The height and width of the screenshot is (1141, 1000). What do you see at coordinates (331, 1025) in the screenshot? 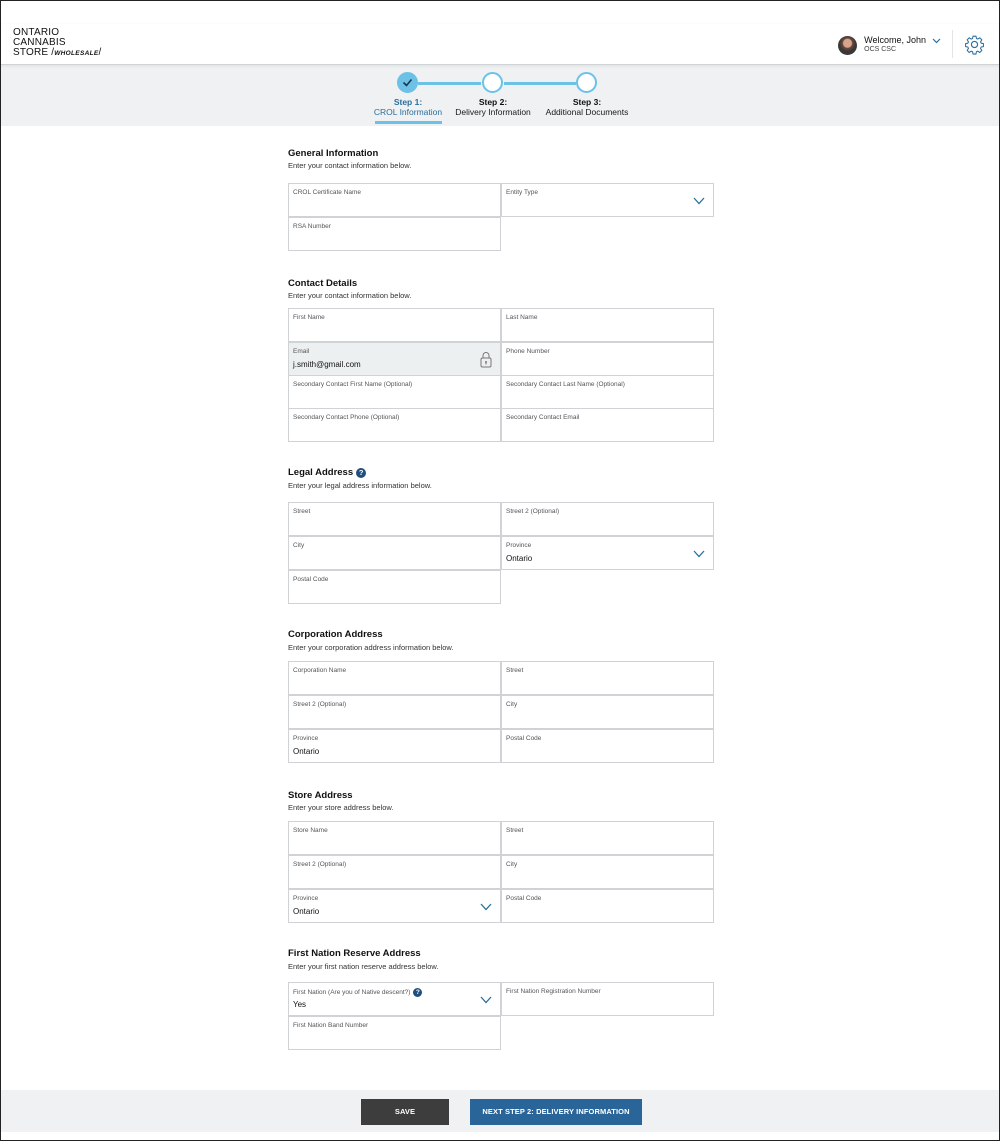
I see `field-label: First Nation Band Number` at bounding box center [331, 1025].